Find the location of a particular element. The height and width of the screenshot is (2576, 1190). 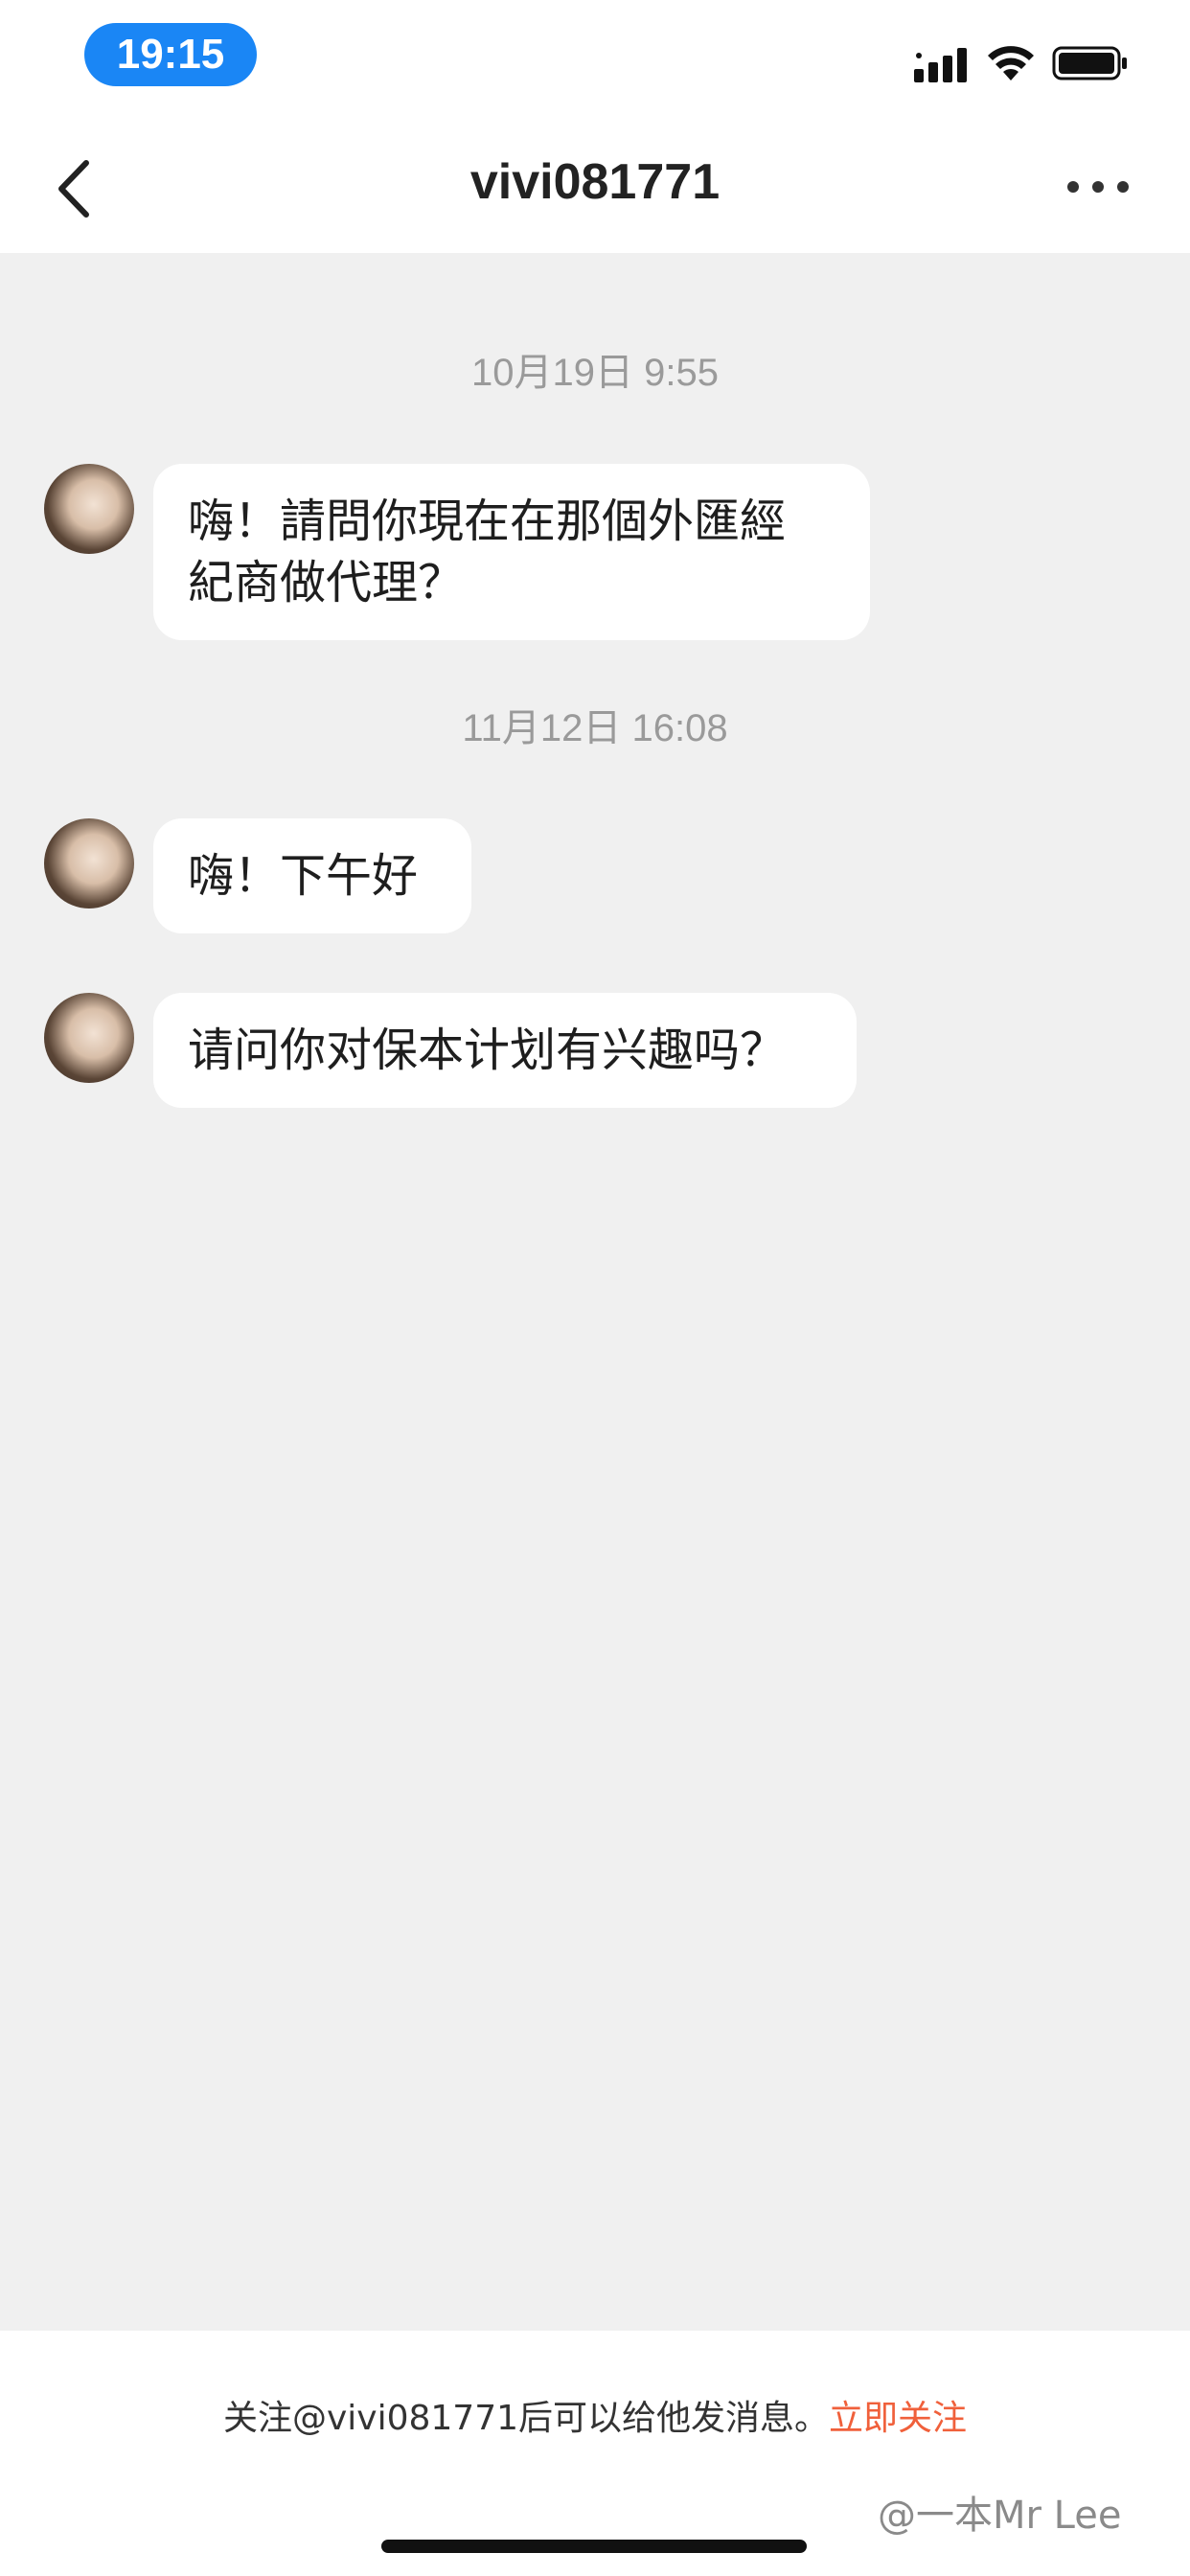

message-text-line: 嗨！下午好 is located at coordinates (303, 876).